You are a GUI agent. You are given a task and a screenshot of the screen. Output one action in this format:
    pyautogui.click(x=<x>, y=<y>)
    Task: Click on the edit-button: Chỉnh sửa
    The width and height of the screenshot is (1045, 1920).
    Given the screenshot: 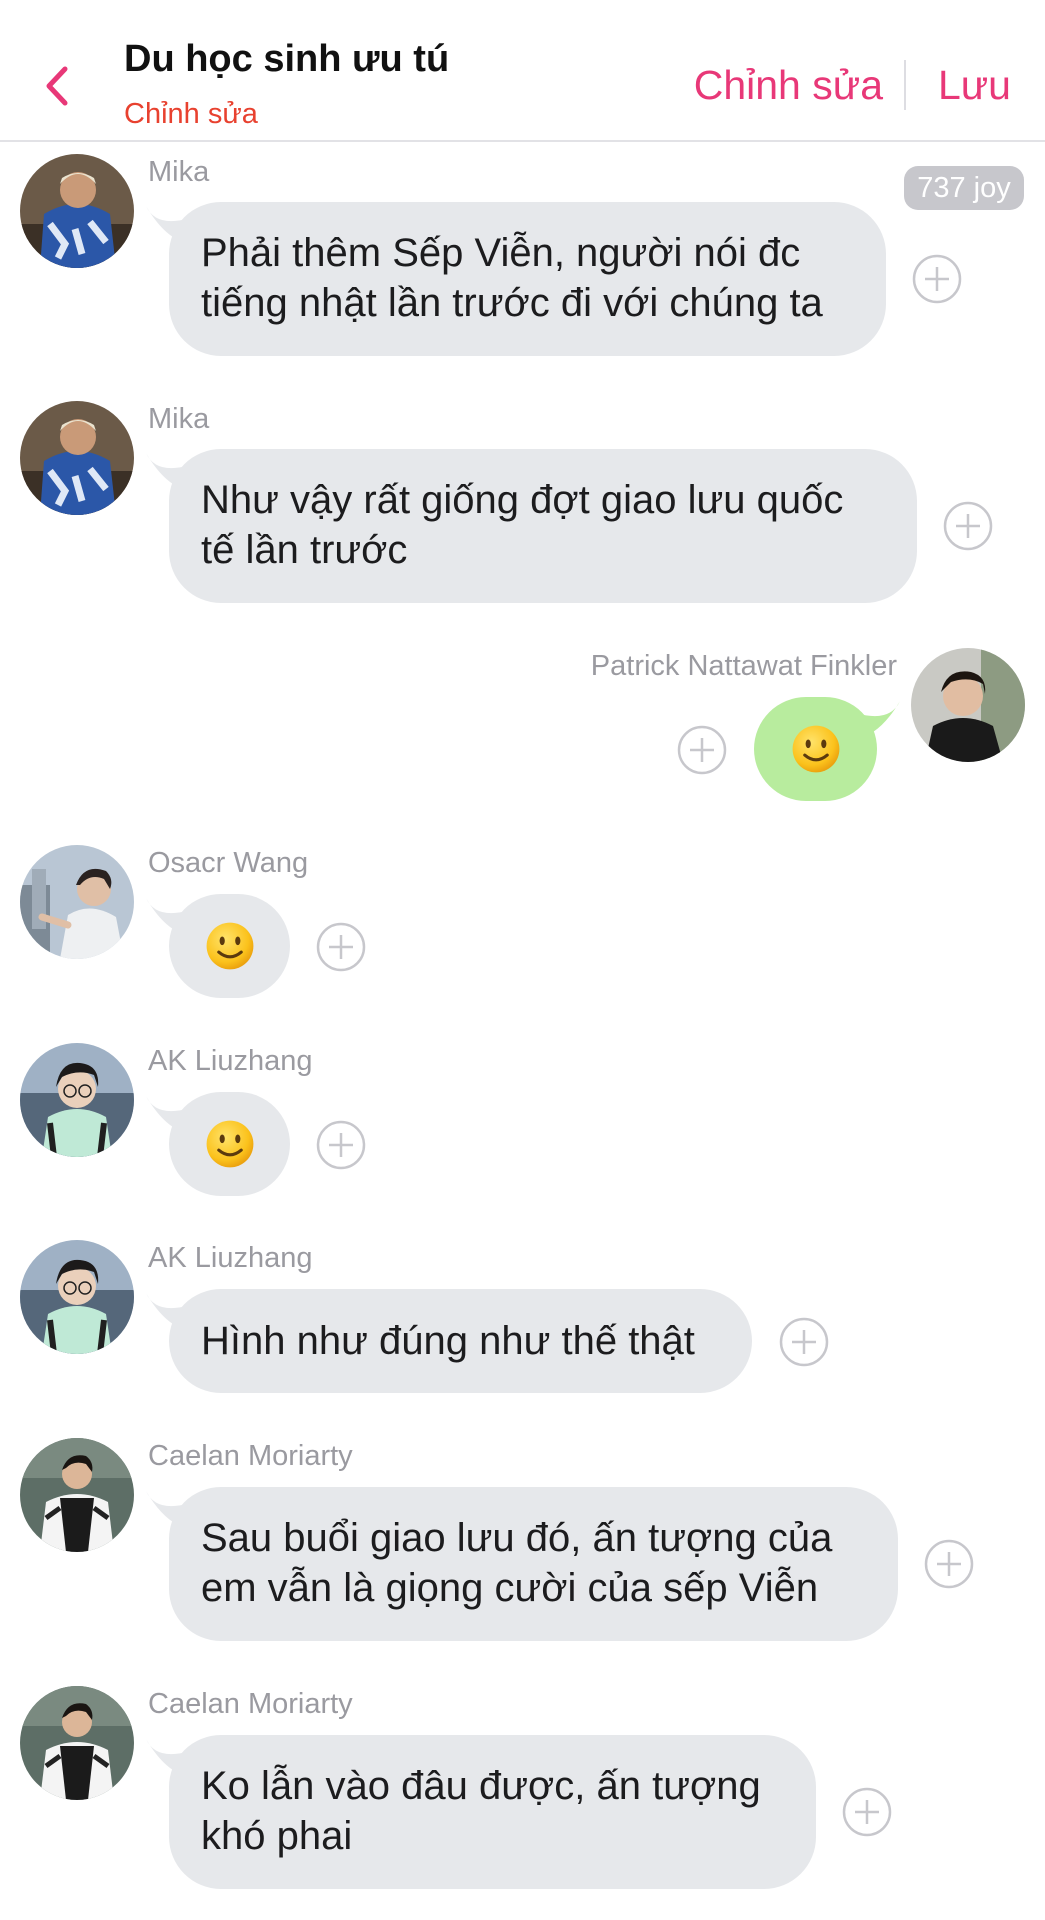 What is the action you would take?
    pyautogui.click(x=788, y=85)
    